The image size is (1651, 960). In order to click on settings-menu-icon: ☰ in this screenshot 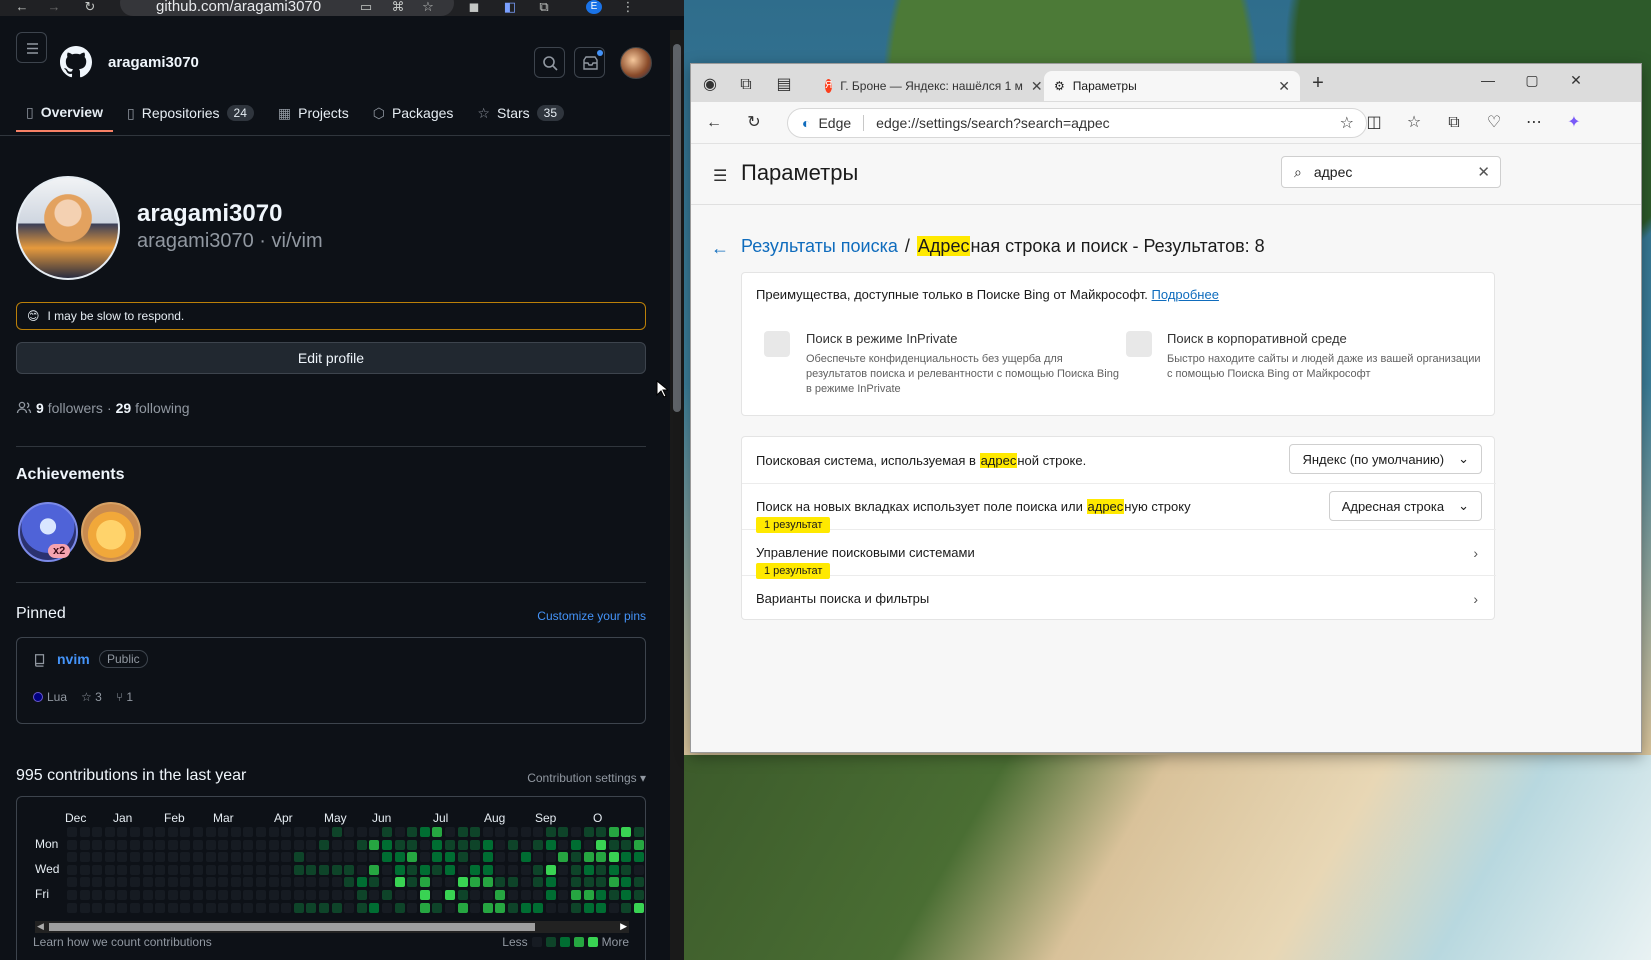, I will do `click(720, 176)`.